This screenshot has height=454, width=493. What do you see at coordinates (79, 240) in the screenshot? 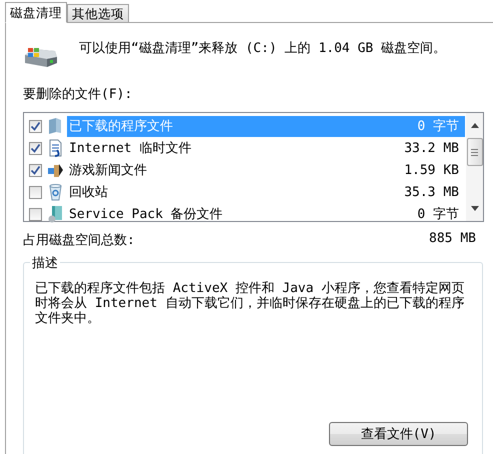
I see `total-label: 占用磁盘空间总数:` at bounding box center [79, 240].